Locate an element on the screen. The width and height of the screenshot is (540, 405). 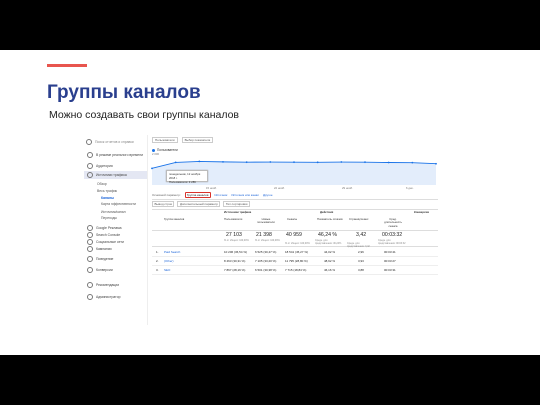
row-sessions: 11 795 (28,80 %) is located at coordinates (296, 261).